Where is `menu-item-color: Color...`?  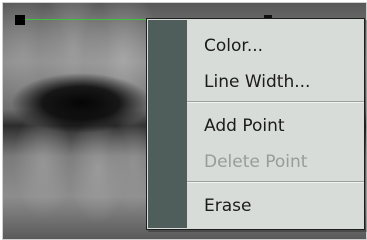 menu-item-color: Color... is located at coordinates (275, 46).